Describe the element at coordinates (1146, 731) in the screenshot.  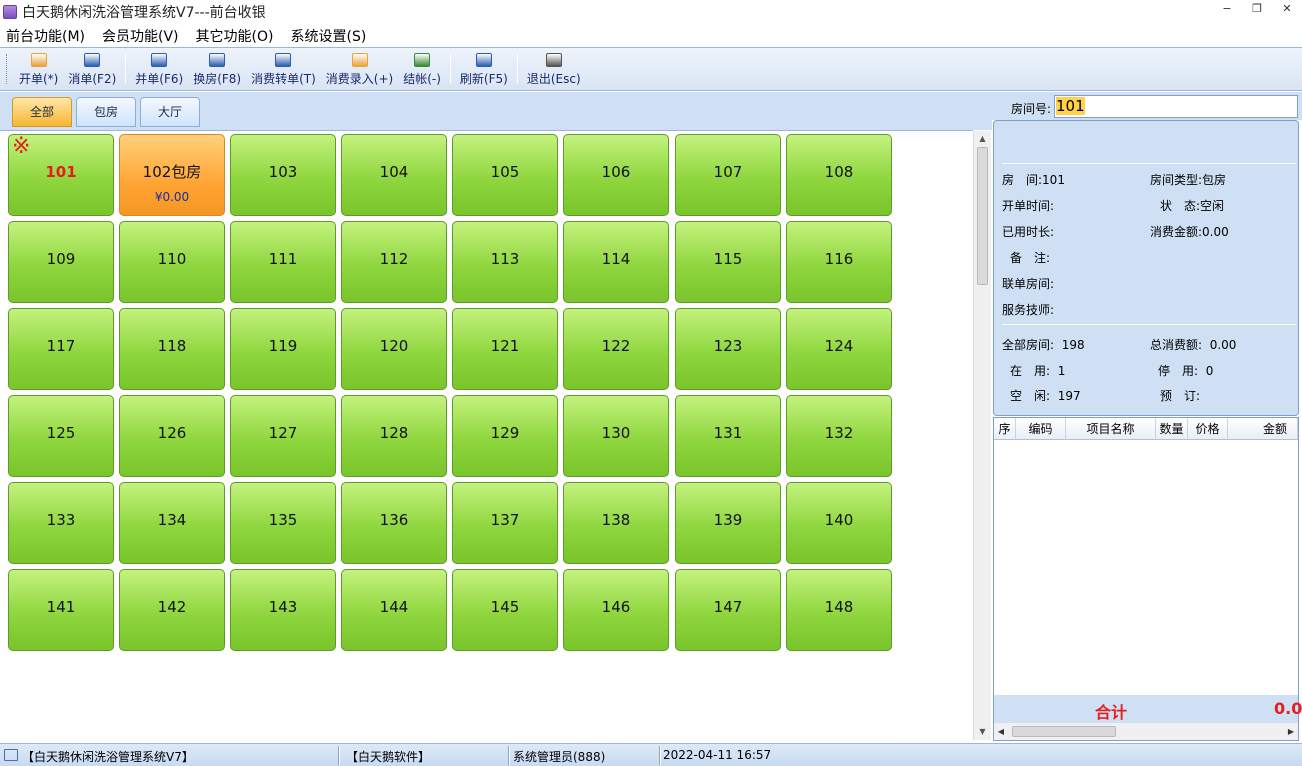
I see `detail-hscrollbar: ◀ ▶` at that location.